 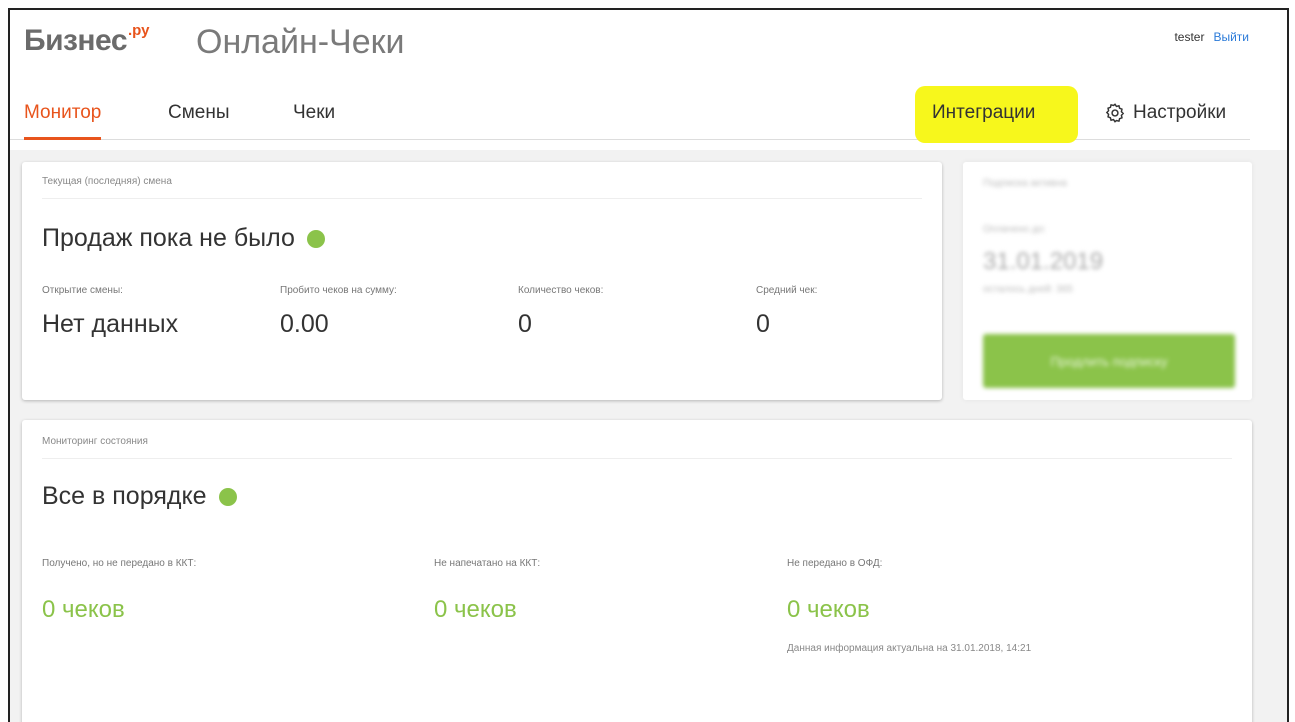 What do you see at coordinates (338, 290) in the screenshot?
I see `stat-label: Пробито чеков на сумму:` at bounding box center [338, 290].